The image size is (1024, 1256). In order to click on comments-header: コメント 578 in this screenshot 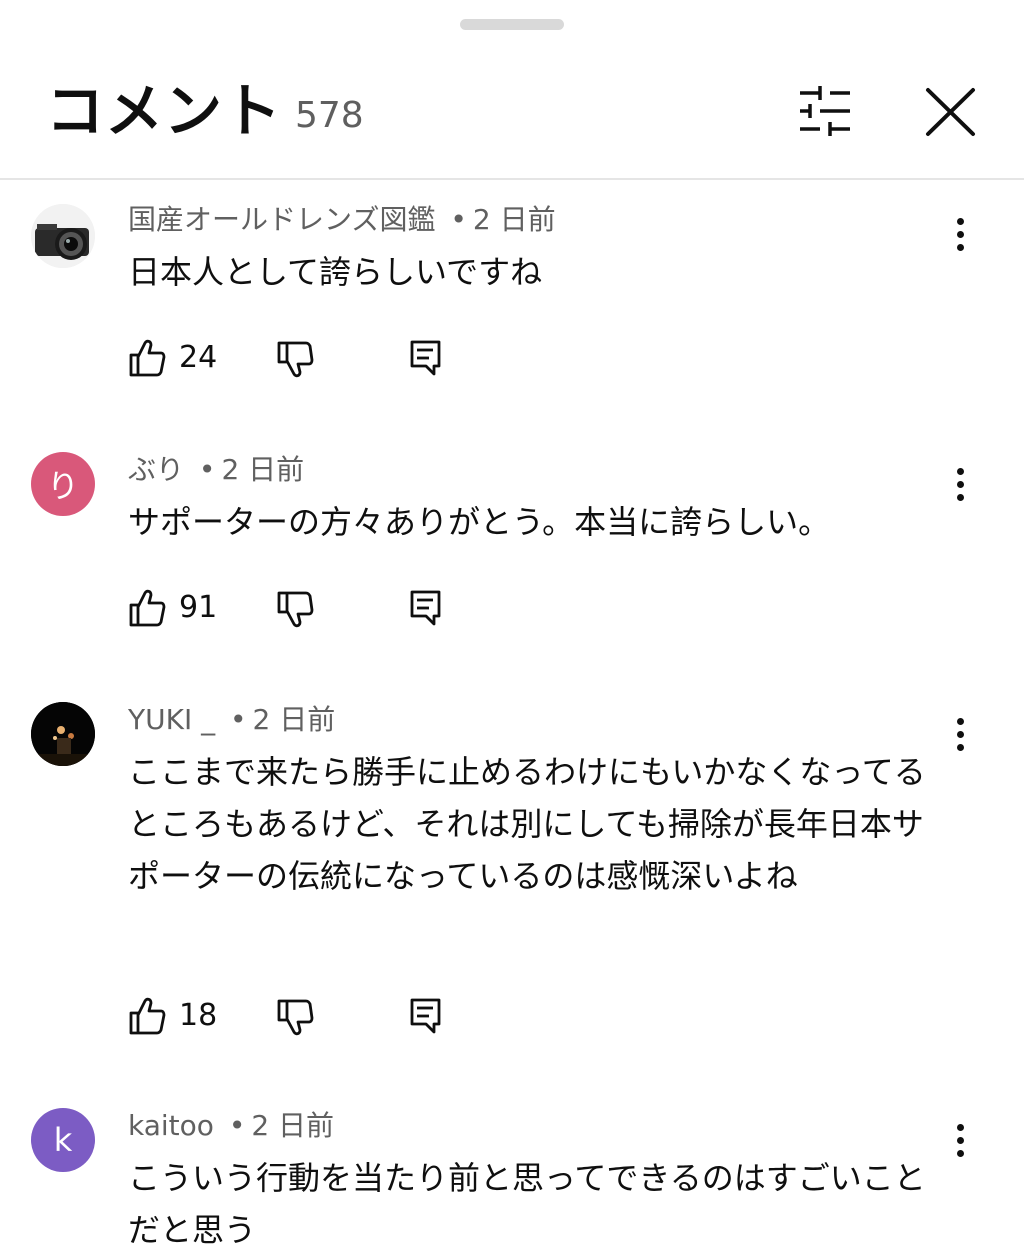, I will do `click(512, 90)`.